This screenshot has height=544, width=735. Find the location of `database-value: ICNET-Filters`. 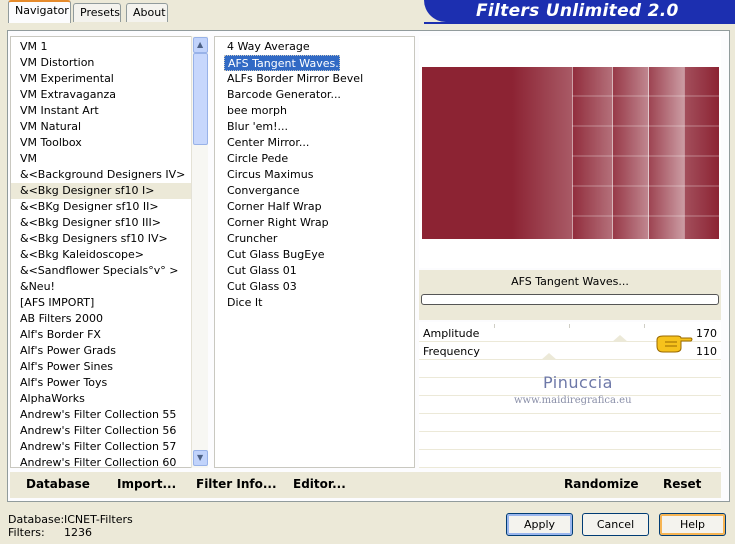

database-value: ICNET-Filters is located at coordinates (98, 519).